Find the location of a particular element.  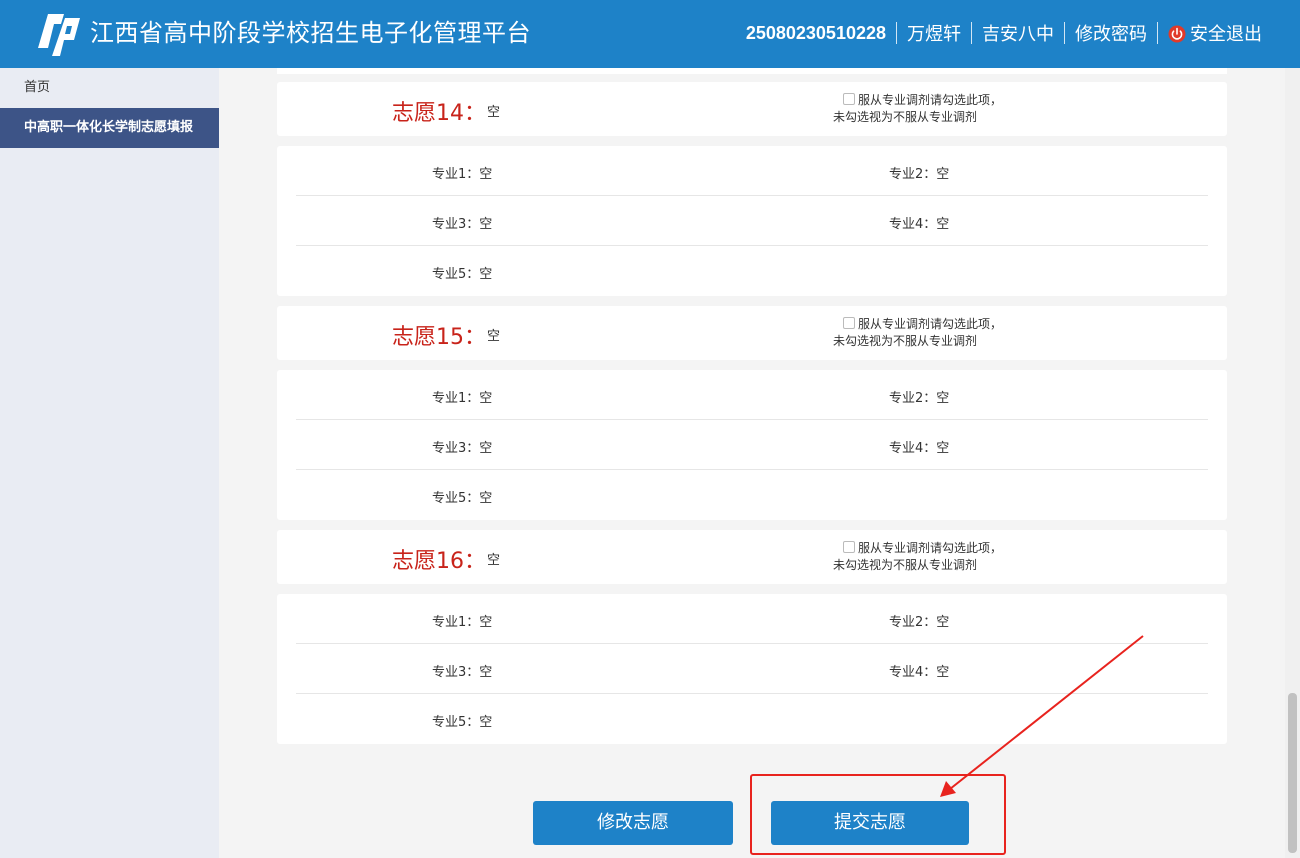

wish-label: 志愿14： is located at coordinates (439, 113).